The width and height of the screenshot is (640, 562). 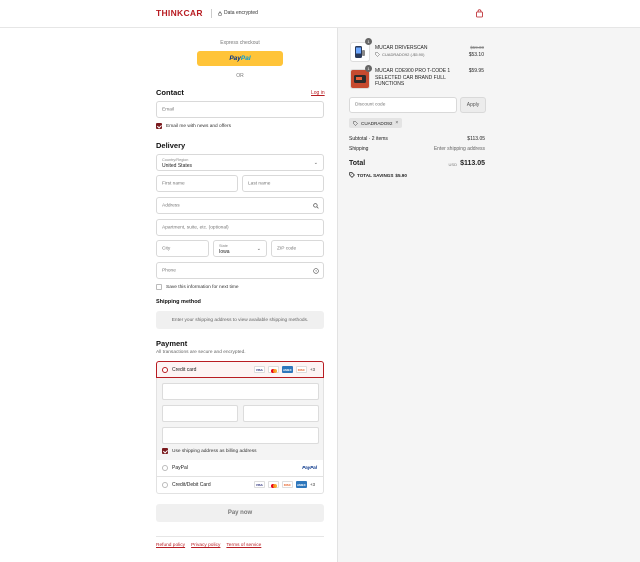 I want to click on header: THINKCAR Data encrypted, so click(x=320, y=14).